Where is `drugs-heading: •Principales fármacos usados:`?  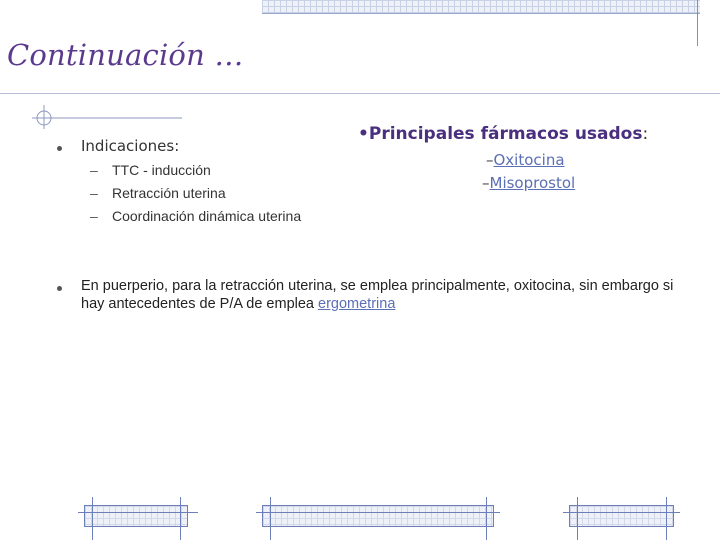 drugs-heading: •Principales fármacos usados: is located at coordinates (503, 134).